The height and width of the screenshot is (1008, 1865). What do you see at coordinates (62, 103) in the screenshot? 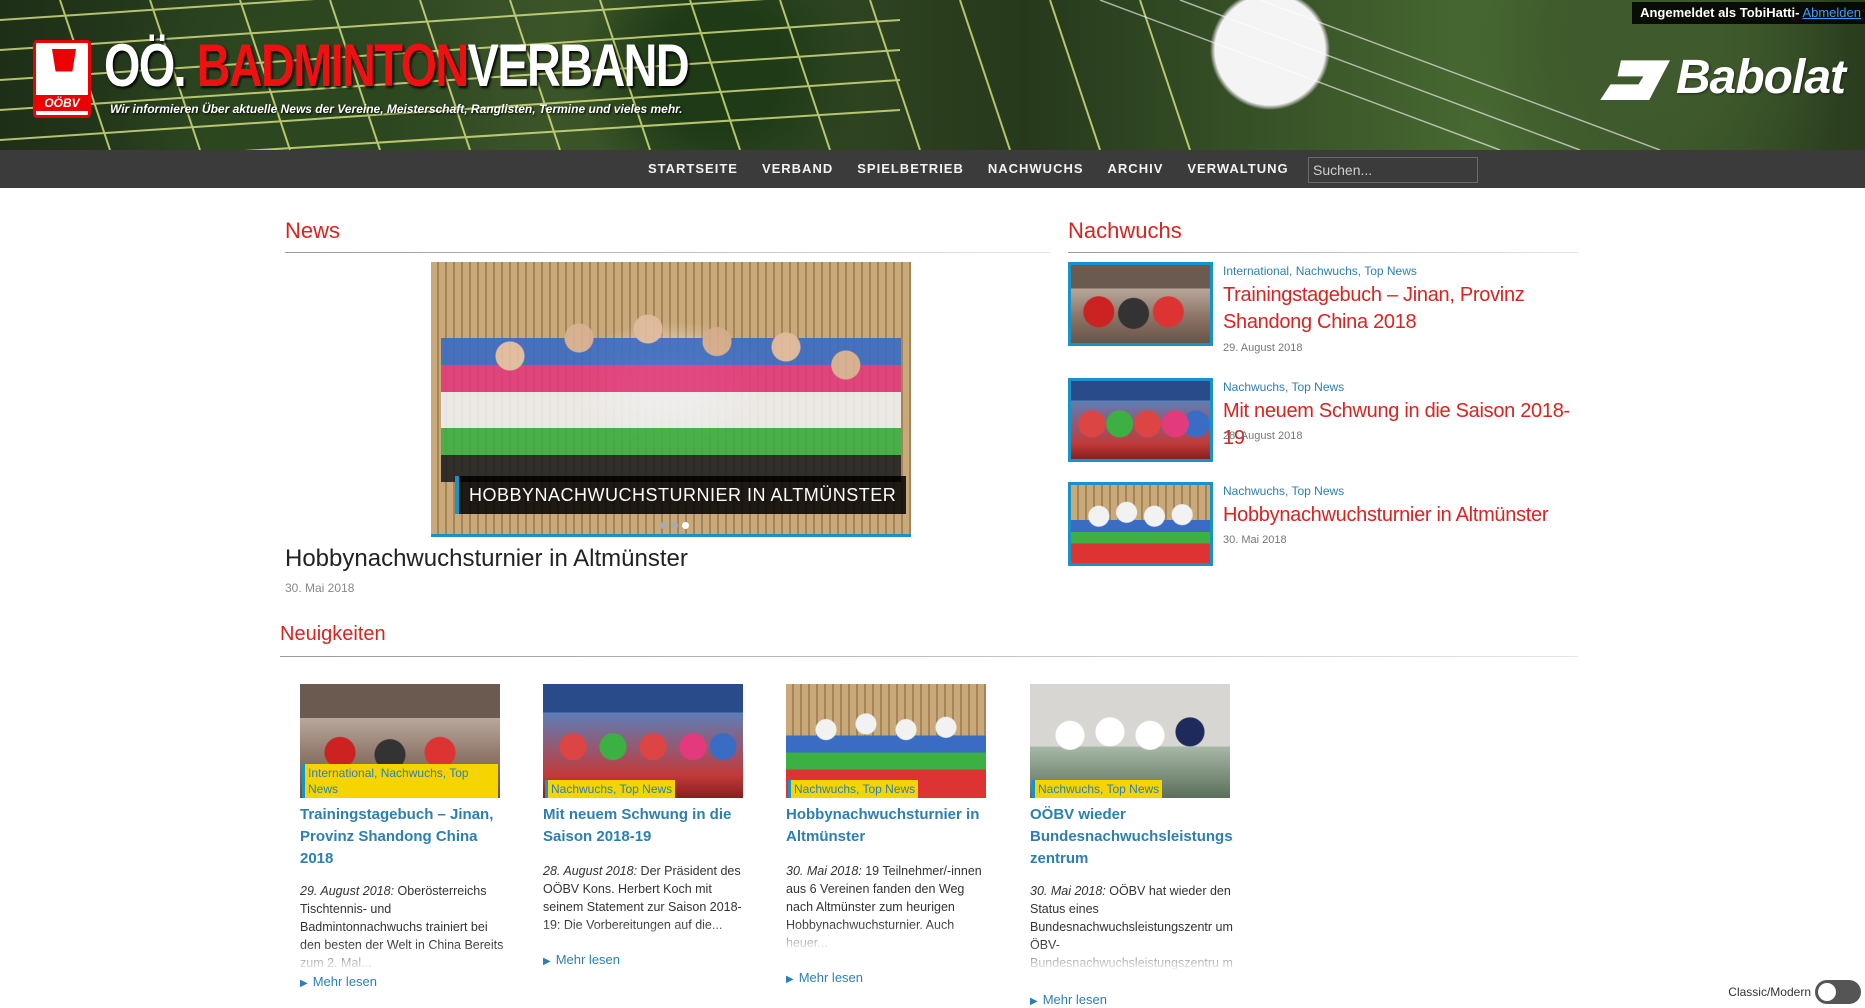
I see `logo-abbreviation: OÖBV` at bounding box center [62, 103].